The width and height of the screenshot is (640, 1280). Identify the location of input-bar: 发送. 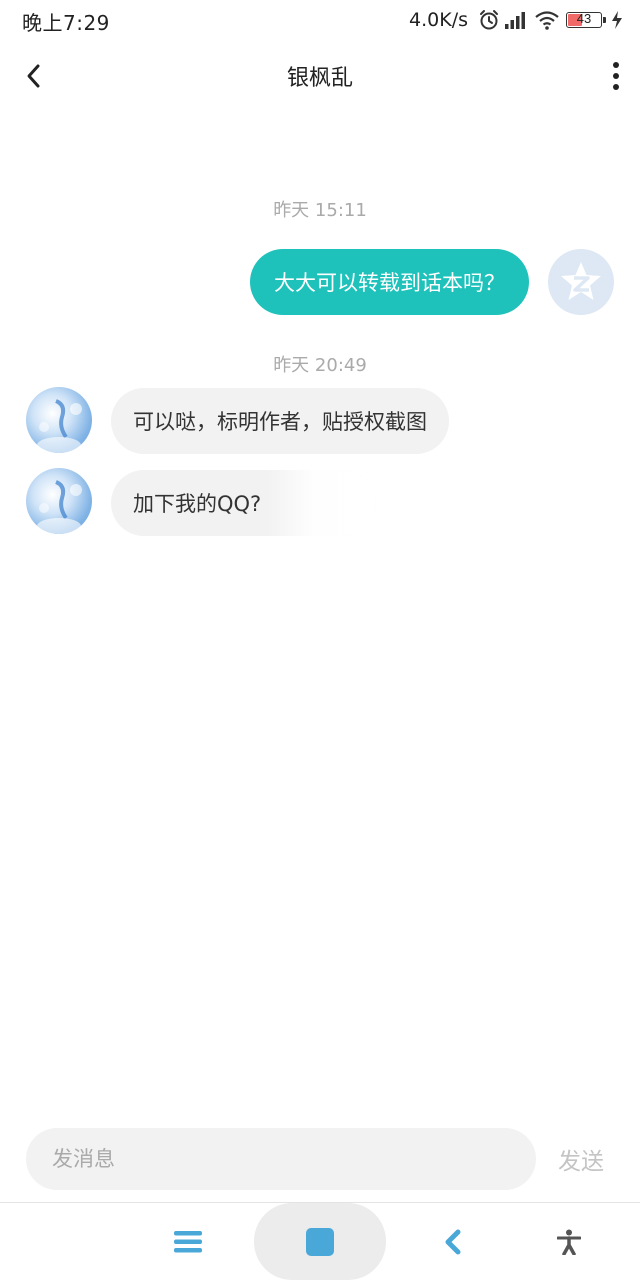
(320, 1161).